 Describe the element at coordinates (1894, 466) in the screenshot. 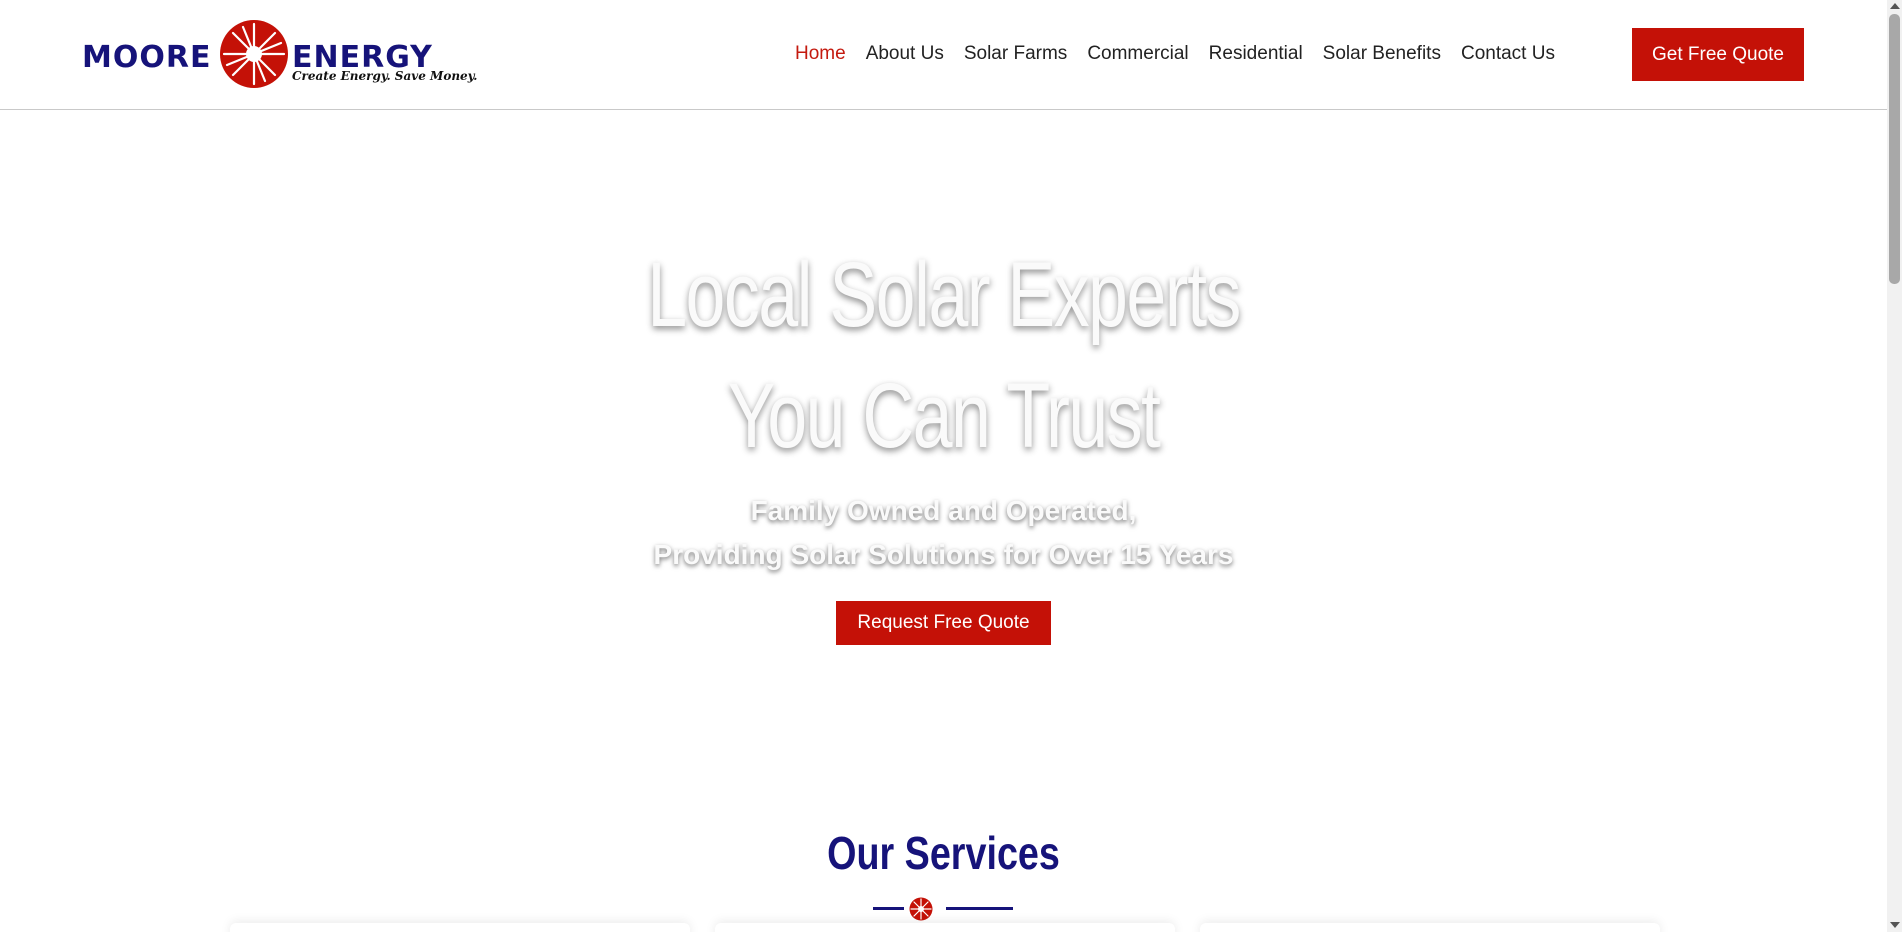

I see `vertical-scrollbar` at that location.